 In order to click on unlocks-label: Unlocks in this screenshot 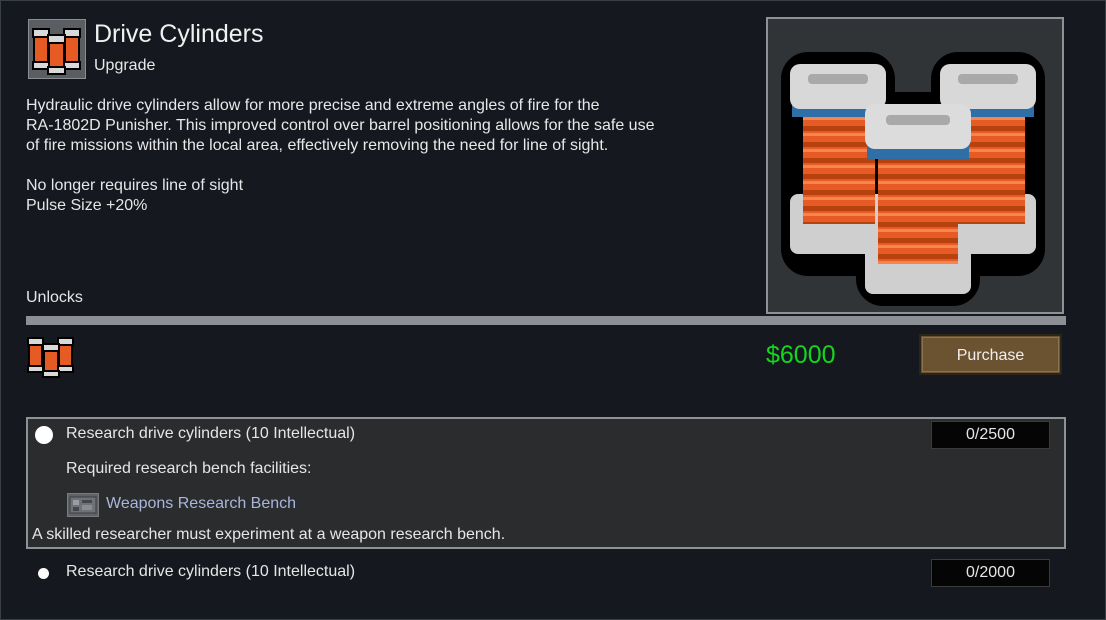, I will do `click(54, 297)`.